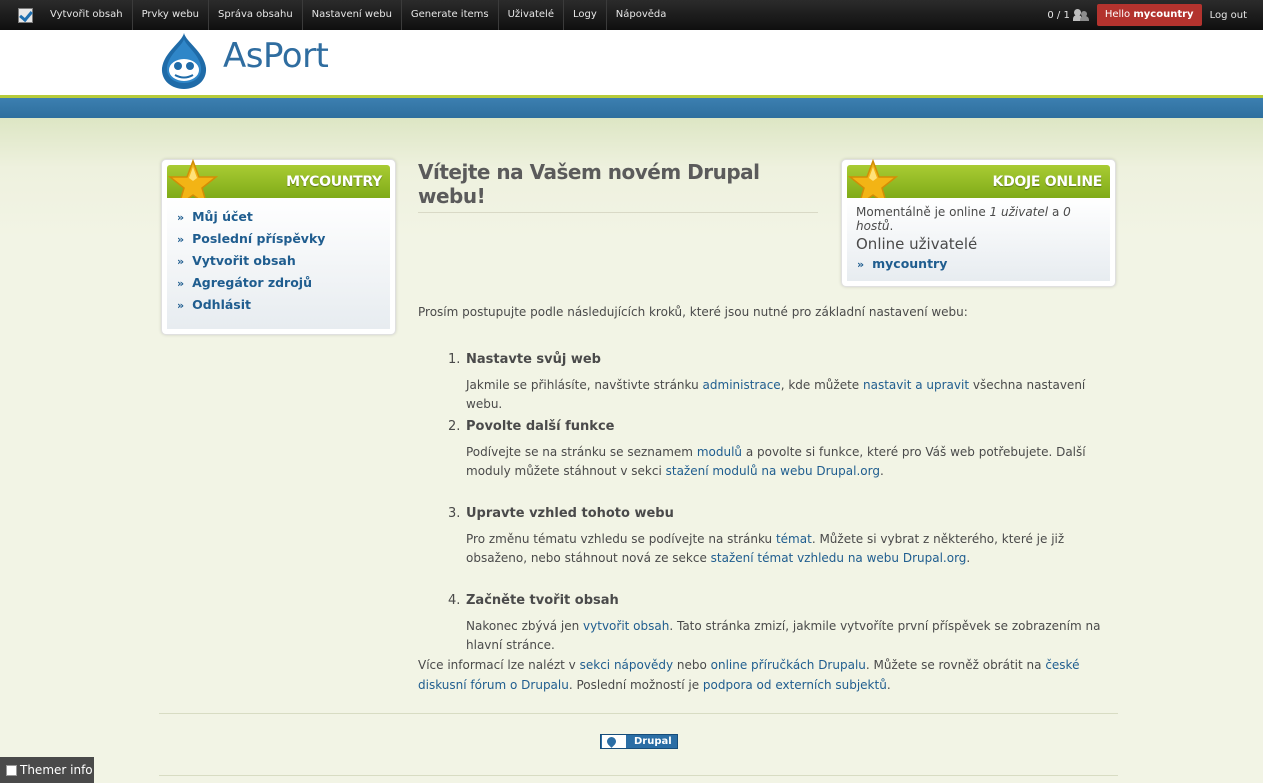 The image size is (1263, 783). What do you see at coordinates (795, 685) in the screenshot?
I see `external-support-link: podpora od externích subjektů` at bounding box center [795, 685].